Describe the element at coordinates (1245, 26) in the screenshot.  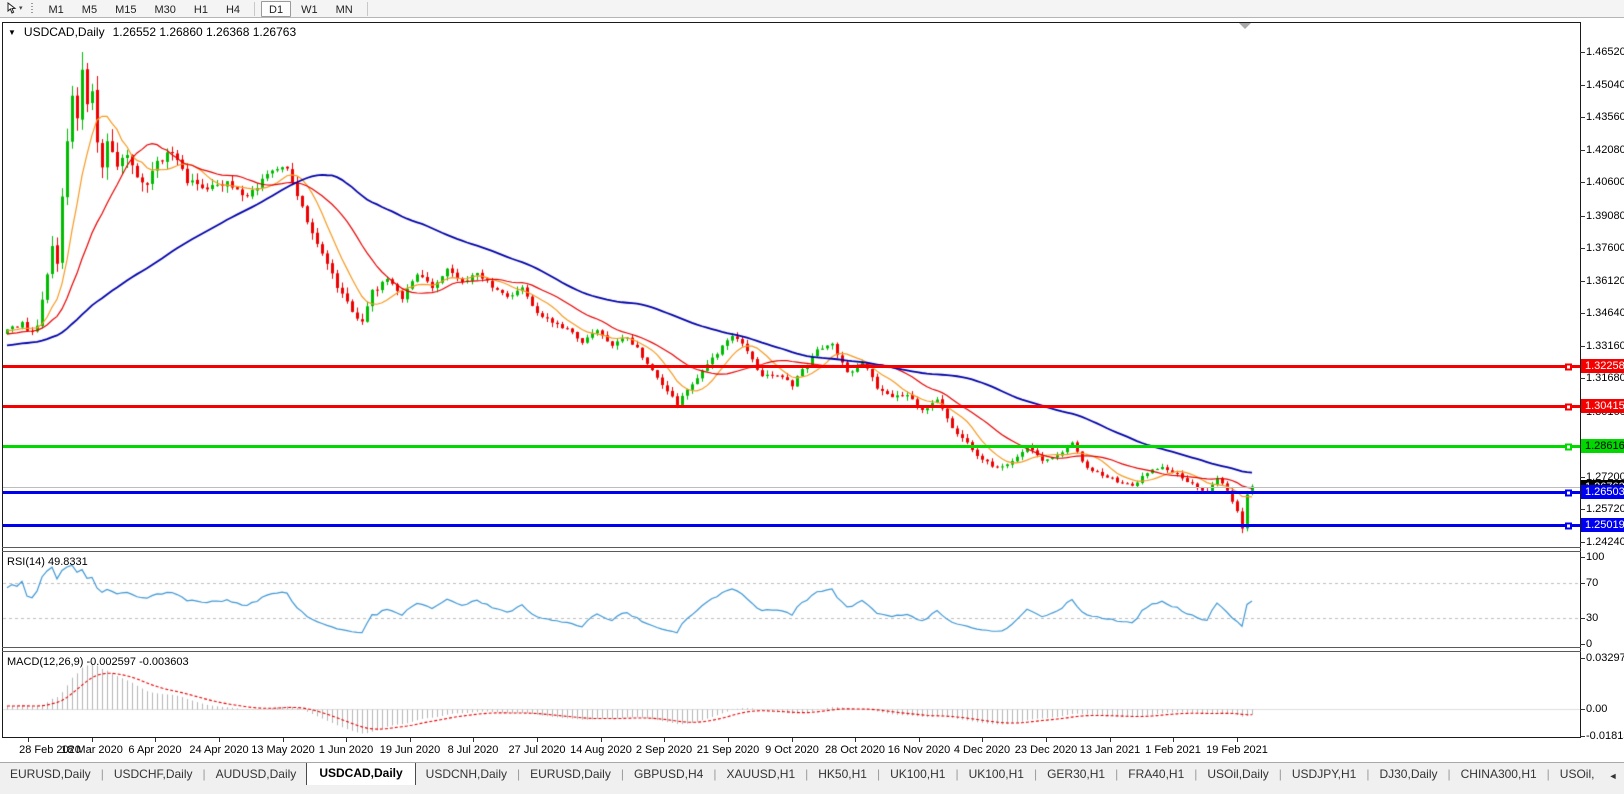
I see `window-drag-marker-icon` at that location.